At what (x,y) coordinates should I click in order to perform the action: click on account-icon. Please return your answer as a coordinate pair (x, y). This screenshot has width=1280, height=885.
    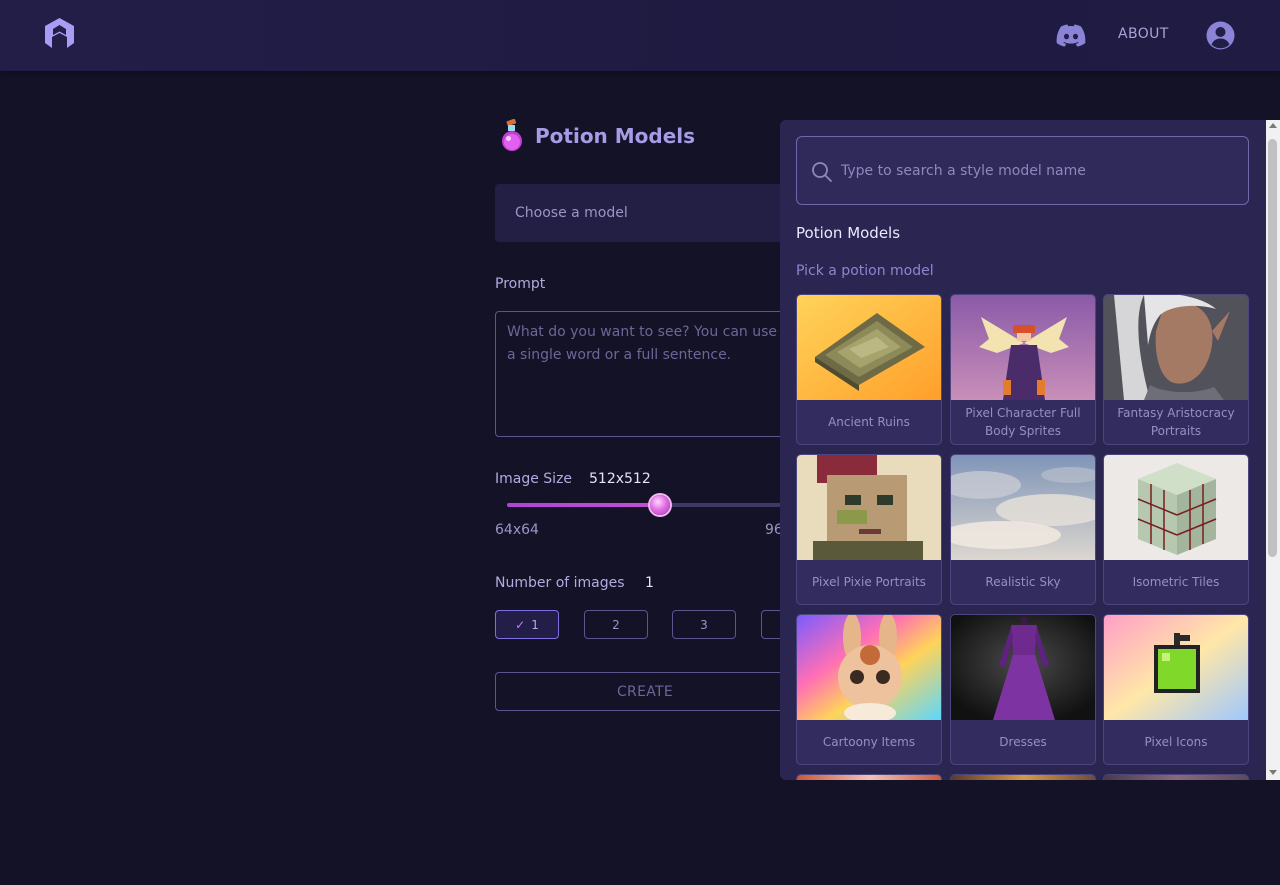
    Looking at the image, I should click on (1220, 35).